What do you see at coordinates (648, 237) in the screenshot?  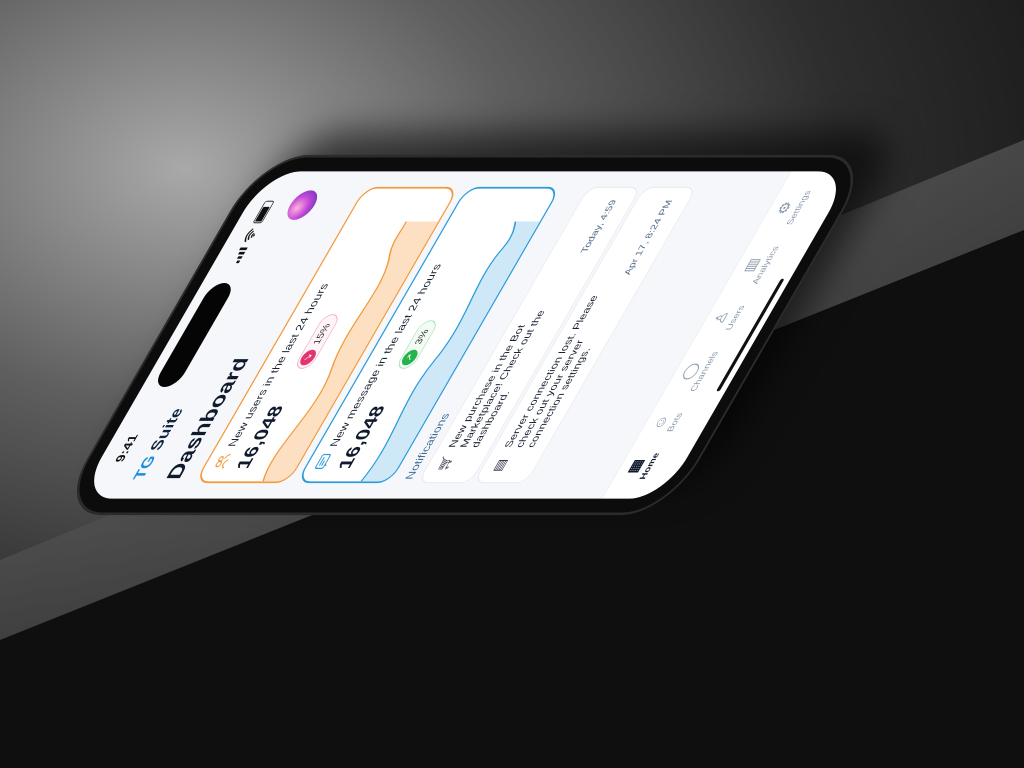 I see `notification-date: Apr 17, 8:24 PM` at bounding box center [648, 237].